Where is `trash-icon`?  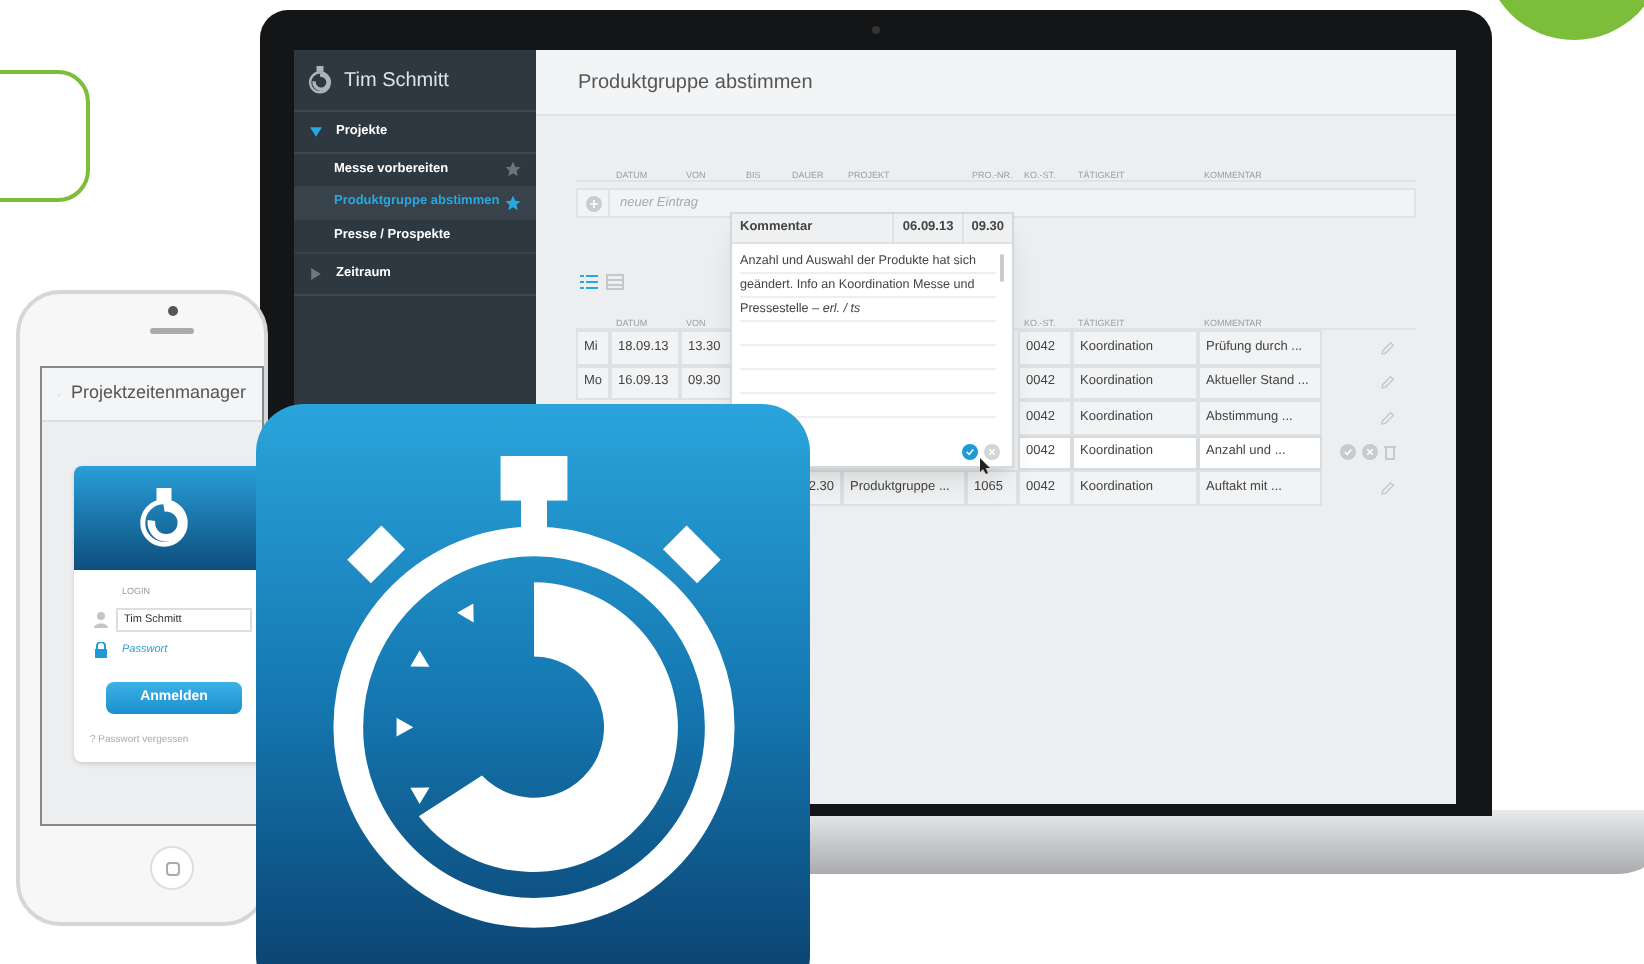 trash-icon is located at coordinates (1390, 452).